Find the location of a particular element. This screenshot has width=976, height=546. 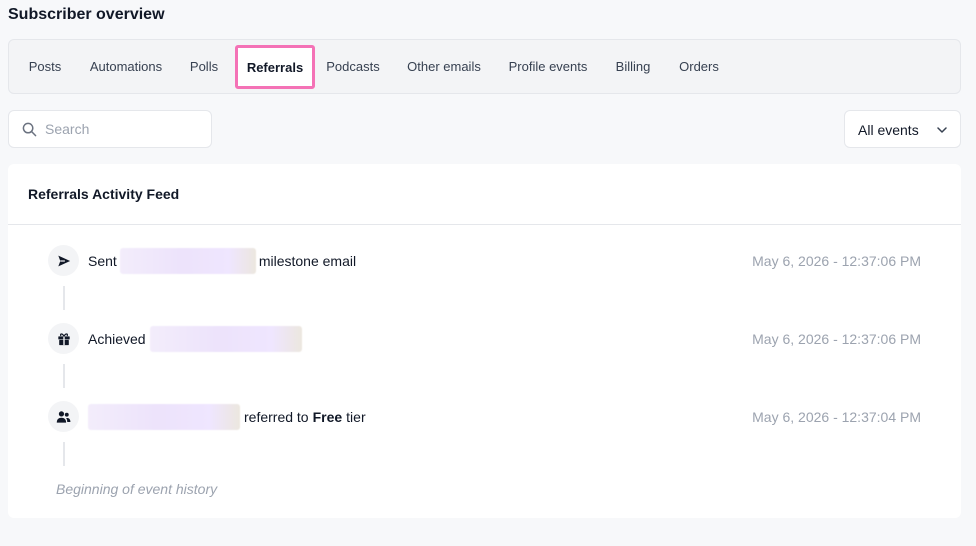

search-box is located at coordinates (110, 129).